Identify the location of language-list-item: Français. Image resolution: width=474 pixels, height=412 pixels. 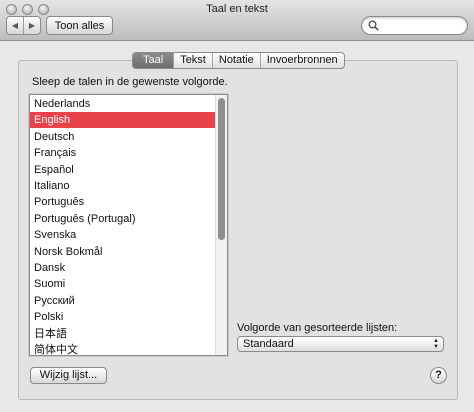
(123, 153).